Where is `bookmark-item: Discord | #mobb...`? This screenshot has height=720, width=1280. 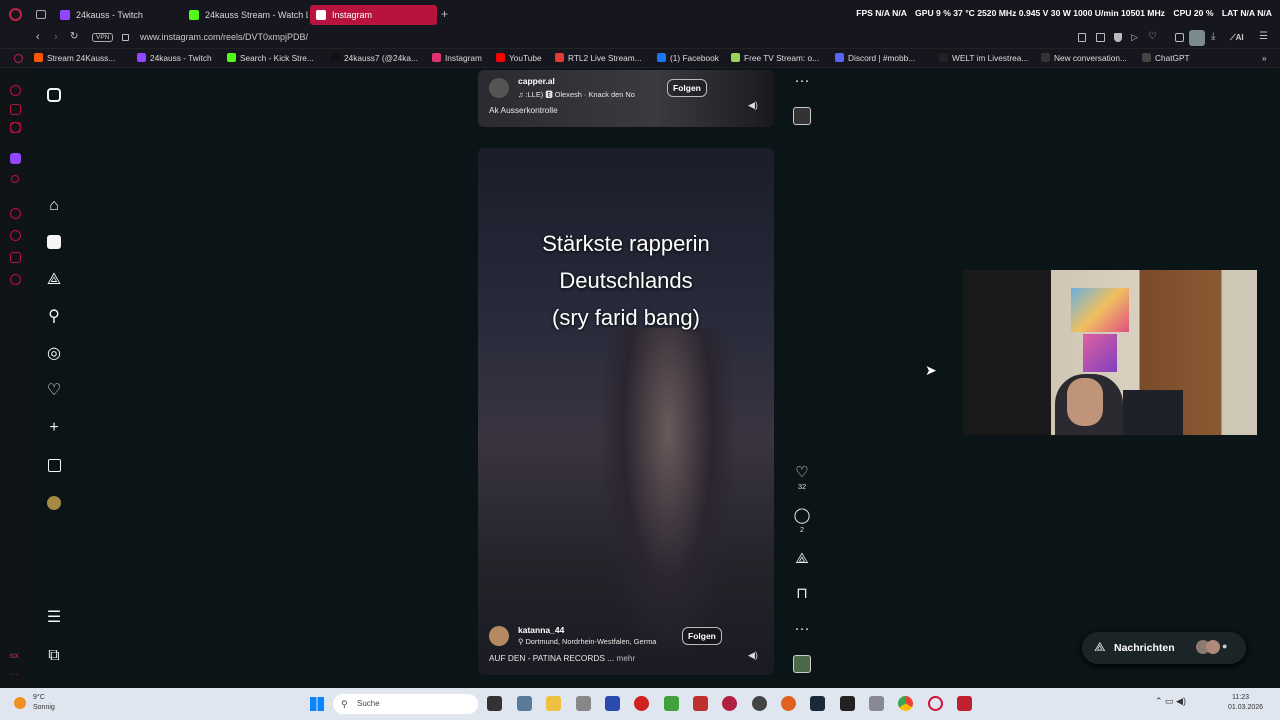
bookmark-item: Discord | #mobb... is located at coordinates (875, 58).